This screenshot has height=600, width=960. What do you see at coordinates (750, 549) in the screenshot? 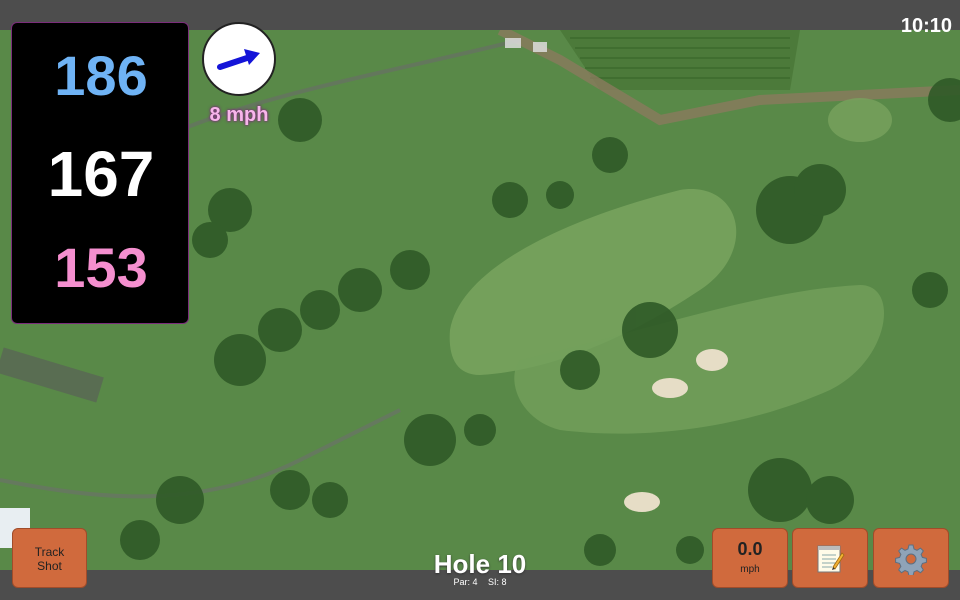
I see `wind-speed-value: 0.0` at bounding box center [750, 549].